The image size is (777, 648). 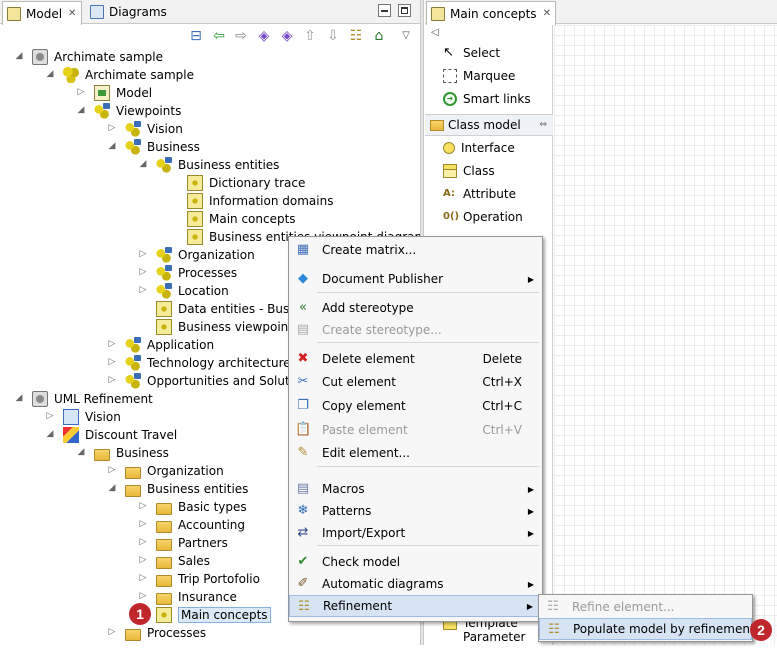 I want to click on context-menu-item: ☷ Refinement ▶, so click(x=415, y=606).